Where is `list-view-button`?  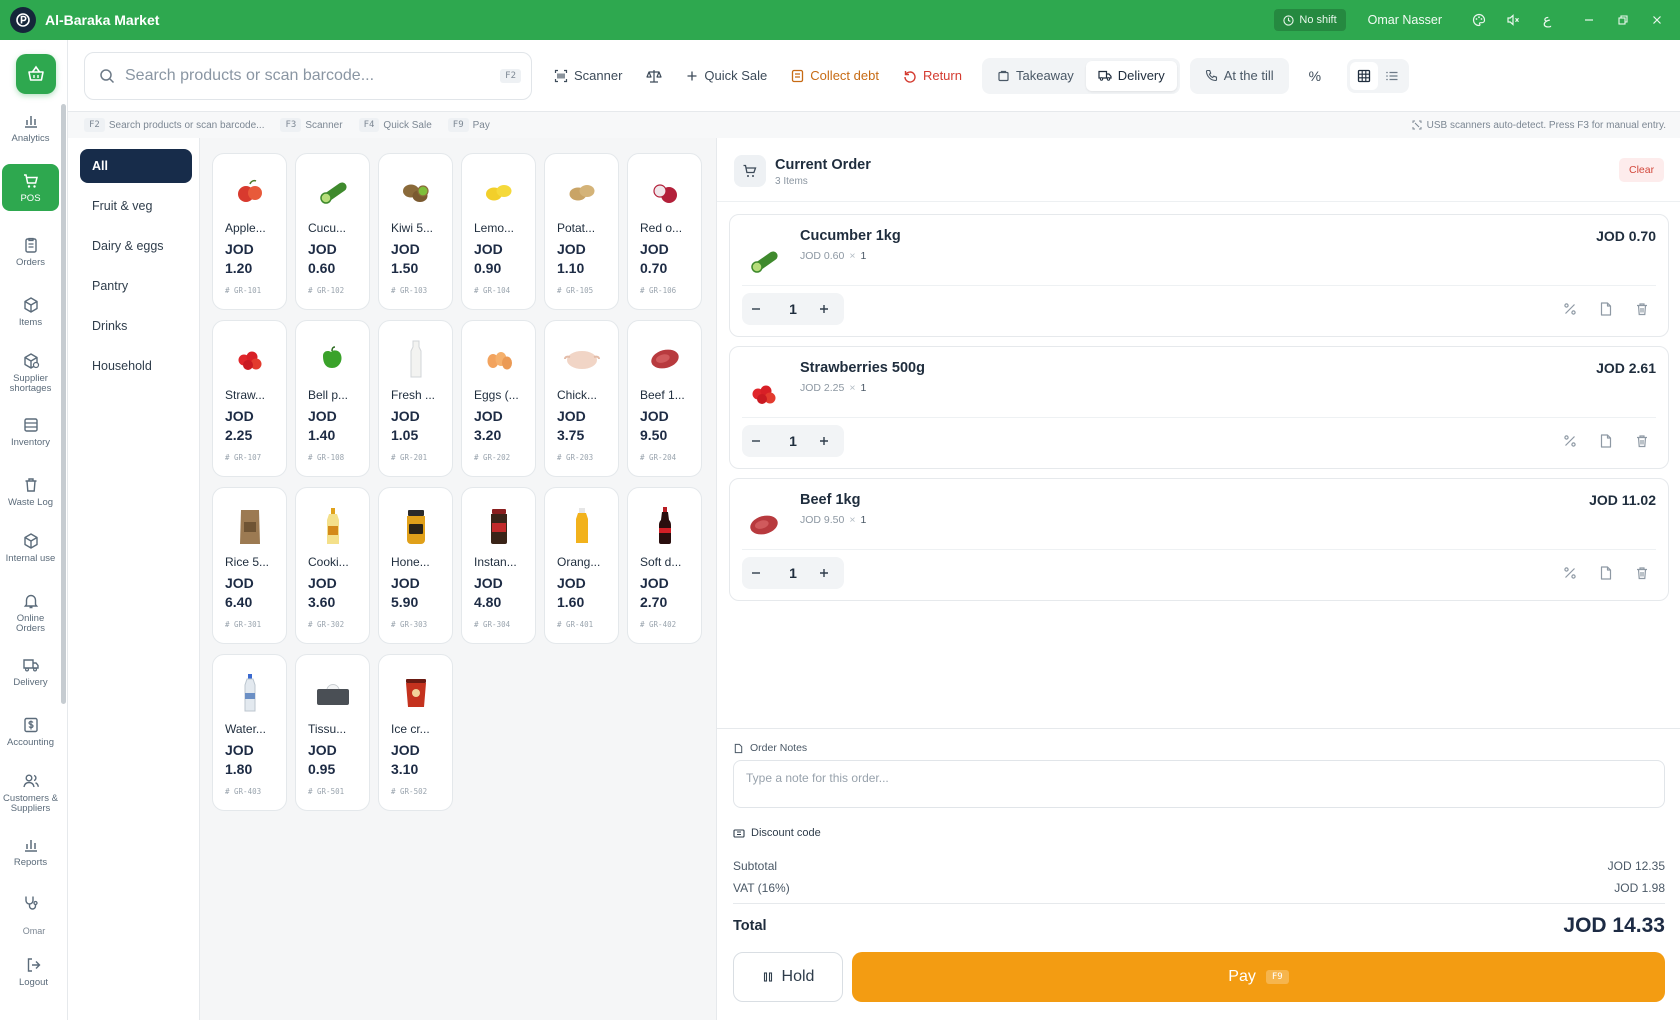
list-view-button is located at coordinates (1392, 76).